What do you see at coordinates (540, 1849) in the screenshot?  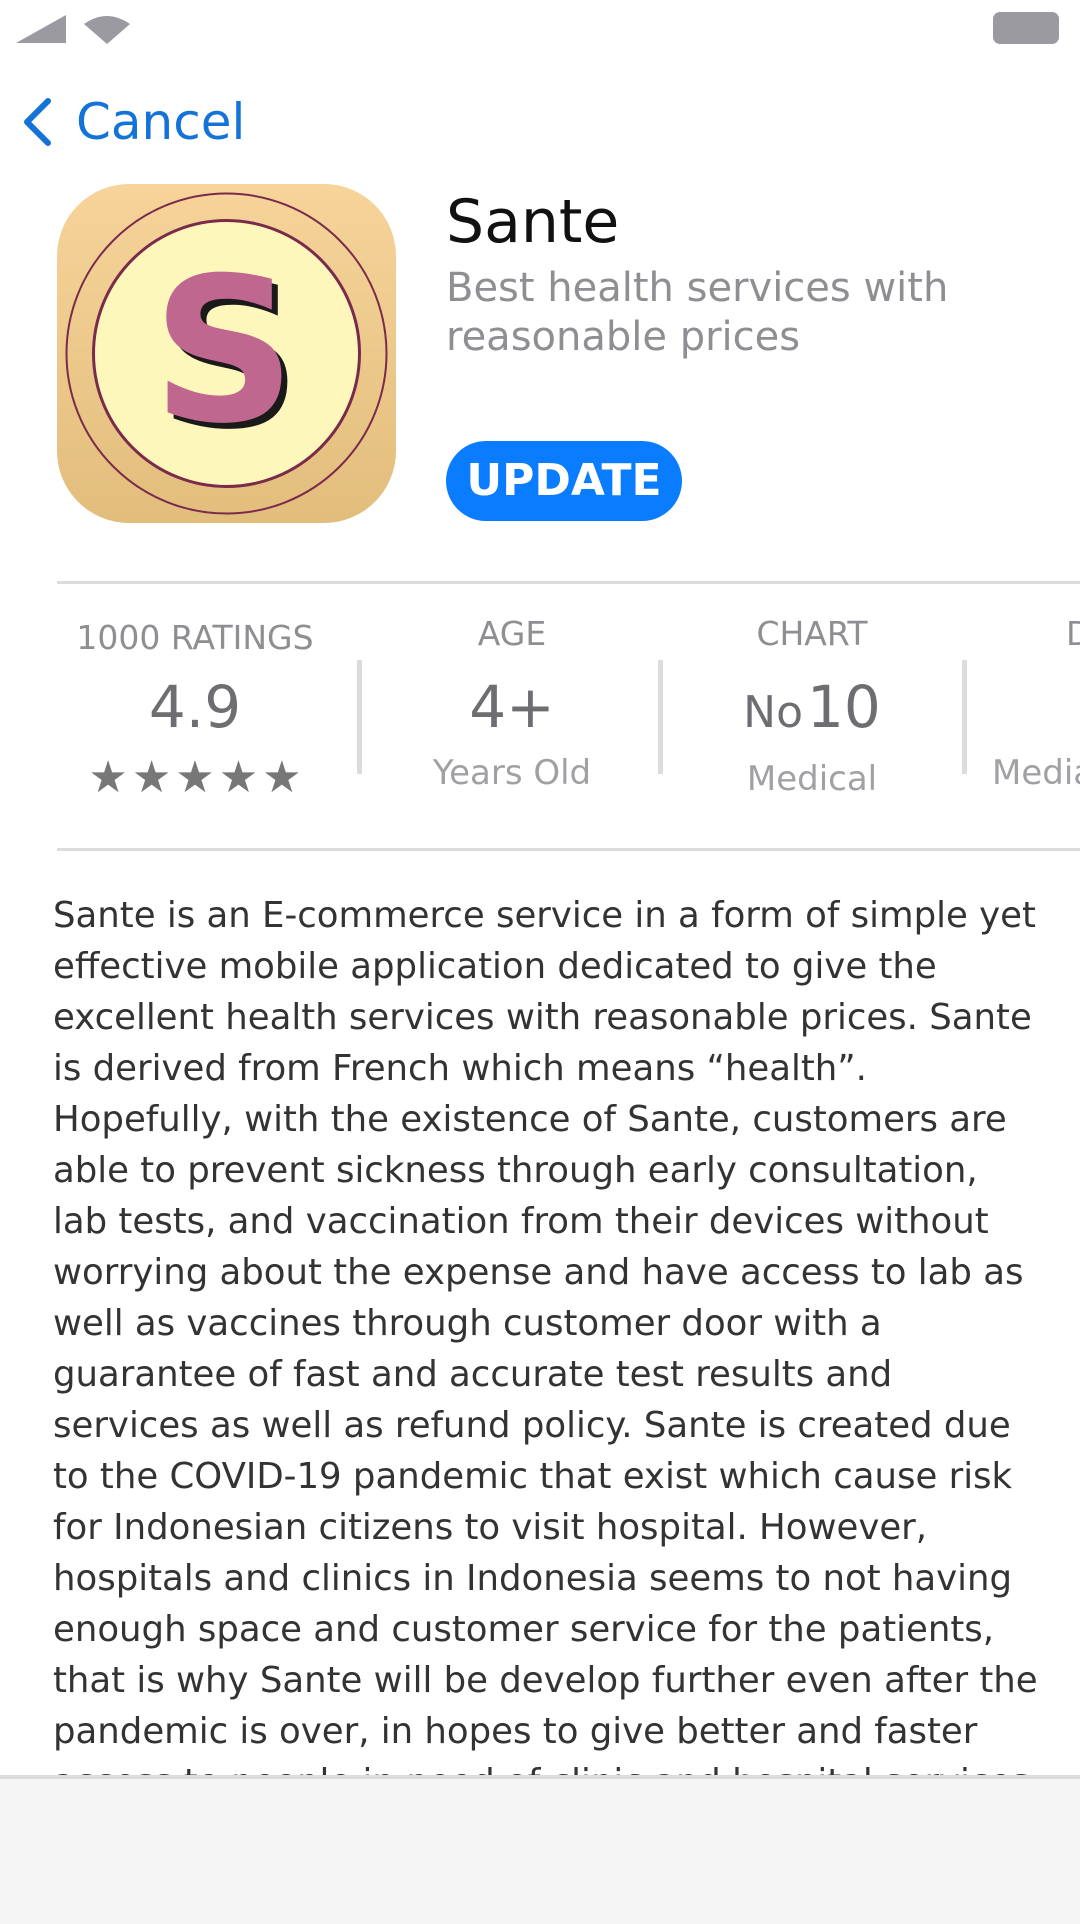 I see `bottom-bar` at bounding box center [540, 1849].